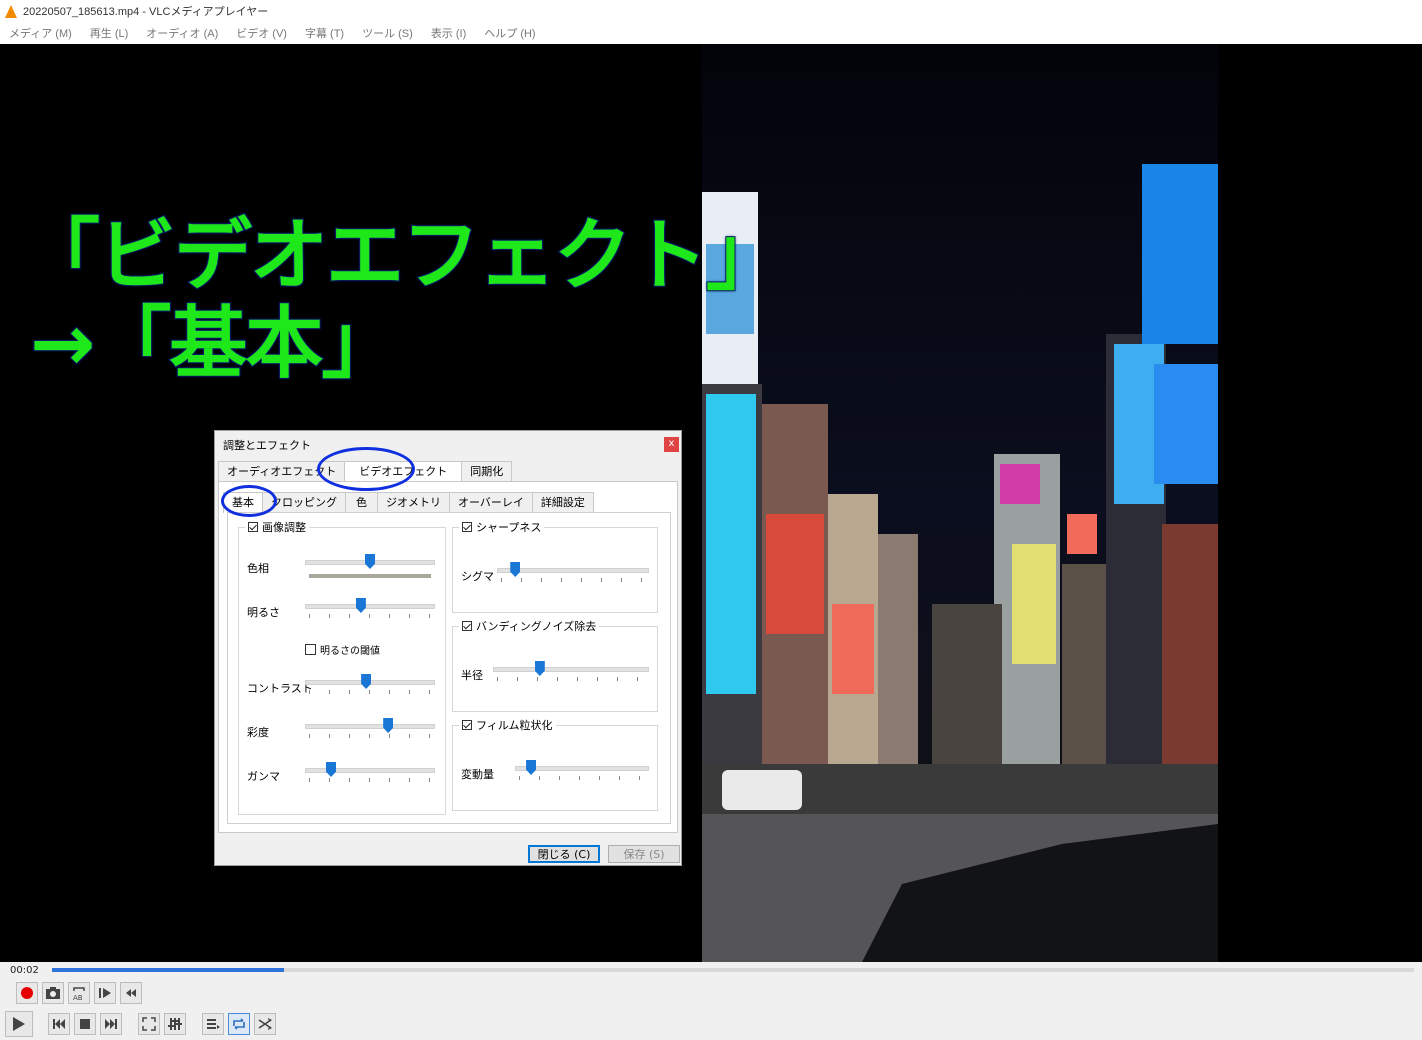  Describe the element at coordinates (370, 692) in the screenshot. I see `contrast-slider-ticks` at that location.